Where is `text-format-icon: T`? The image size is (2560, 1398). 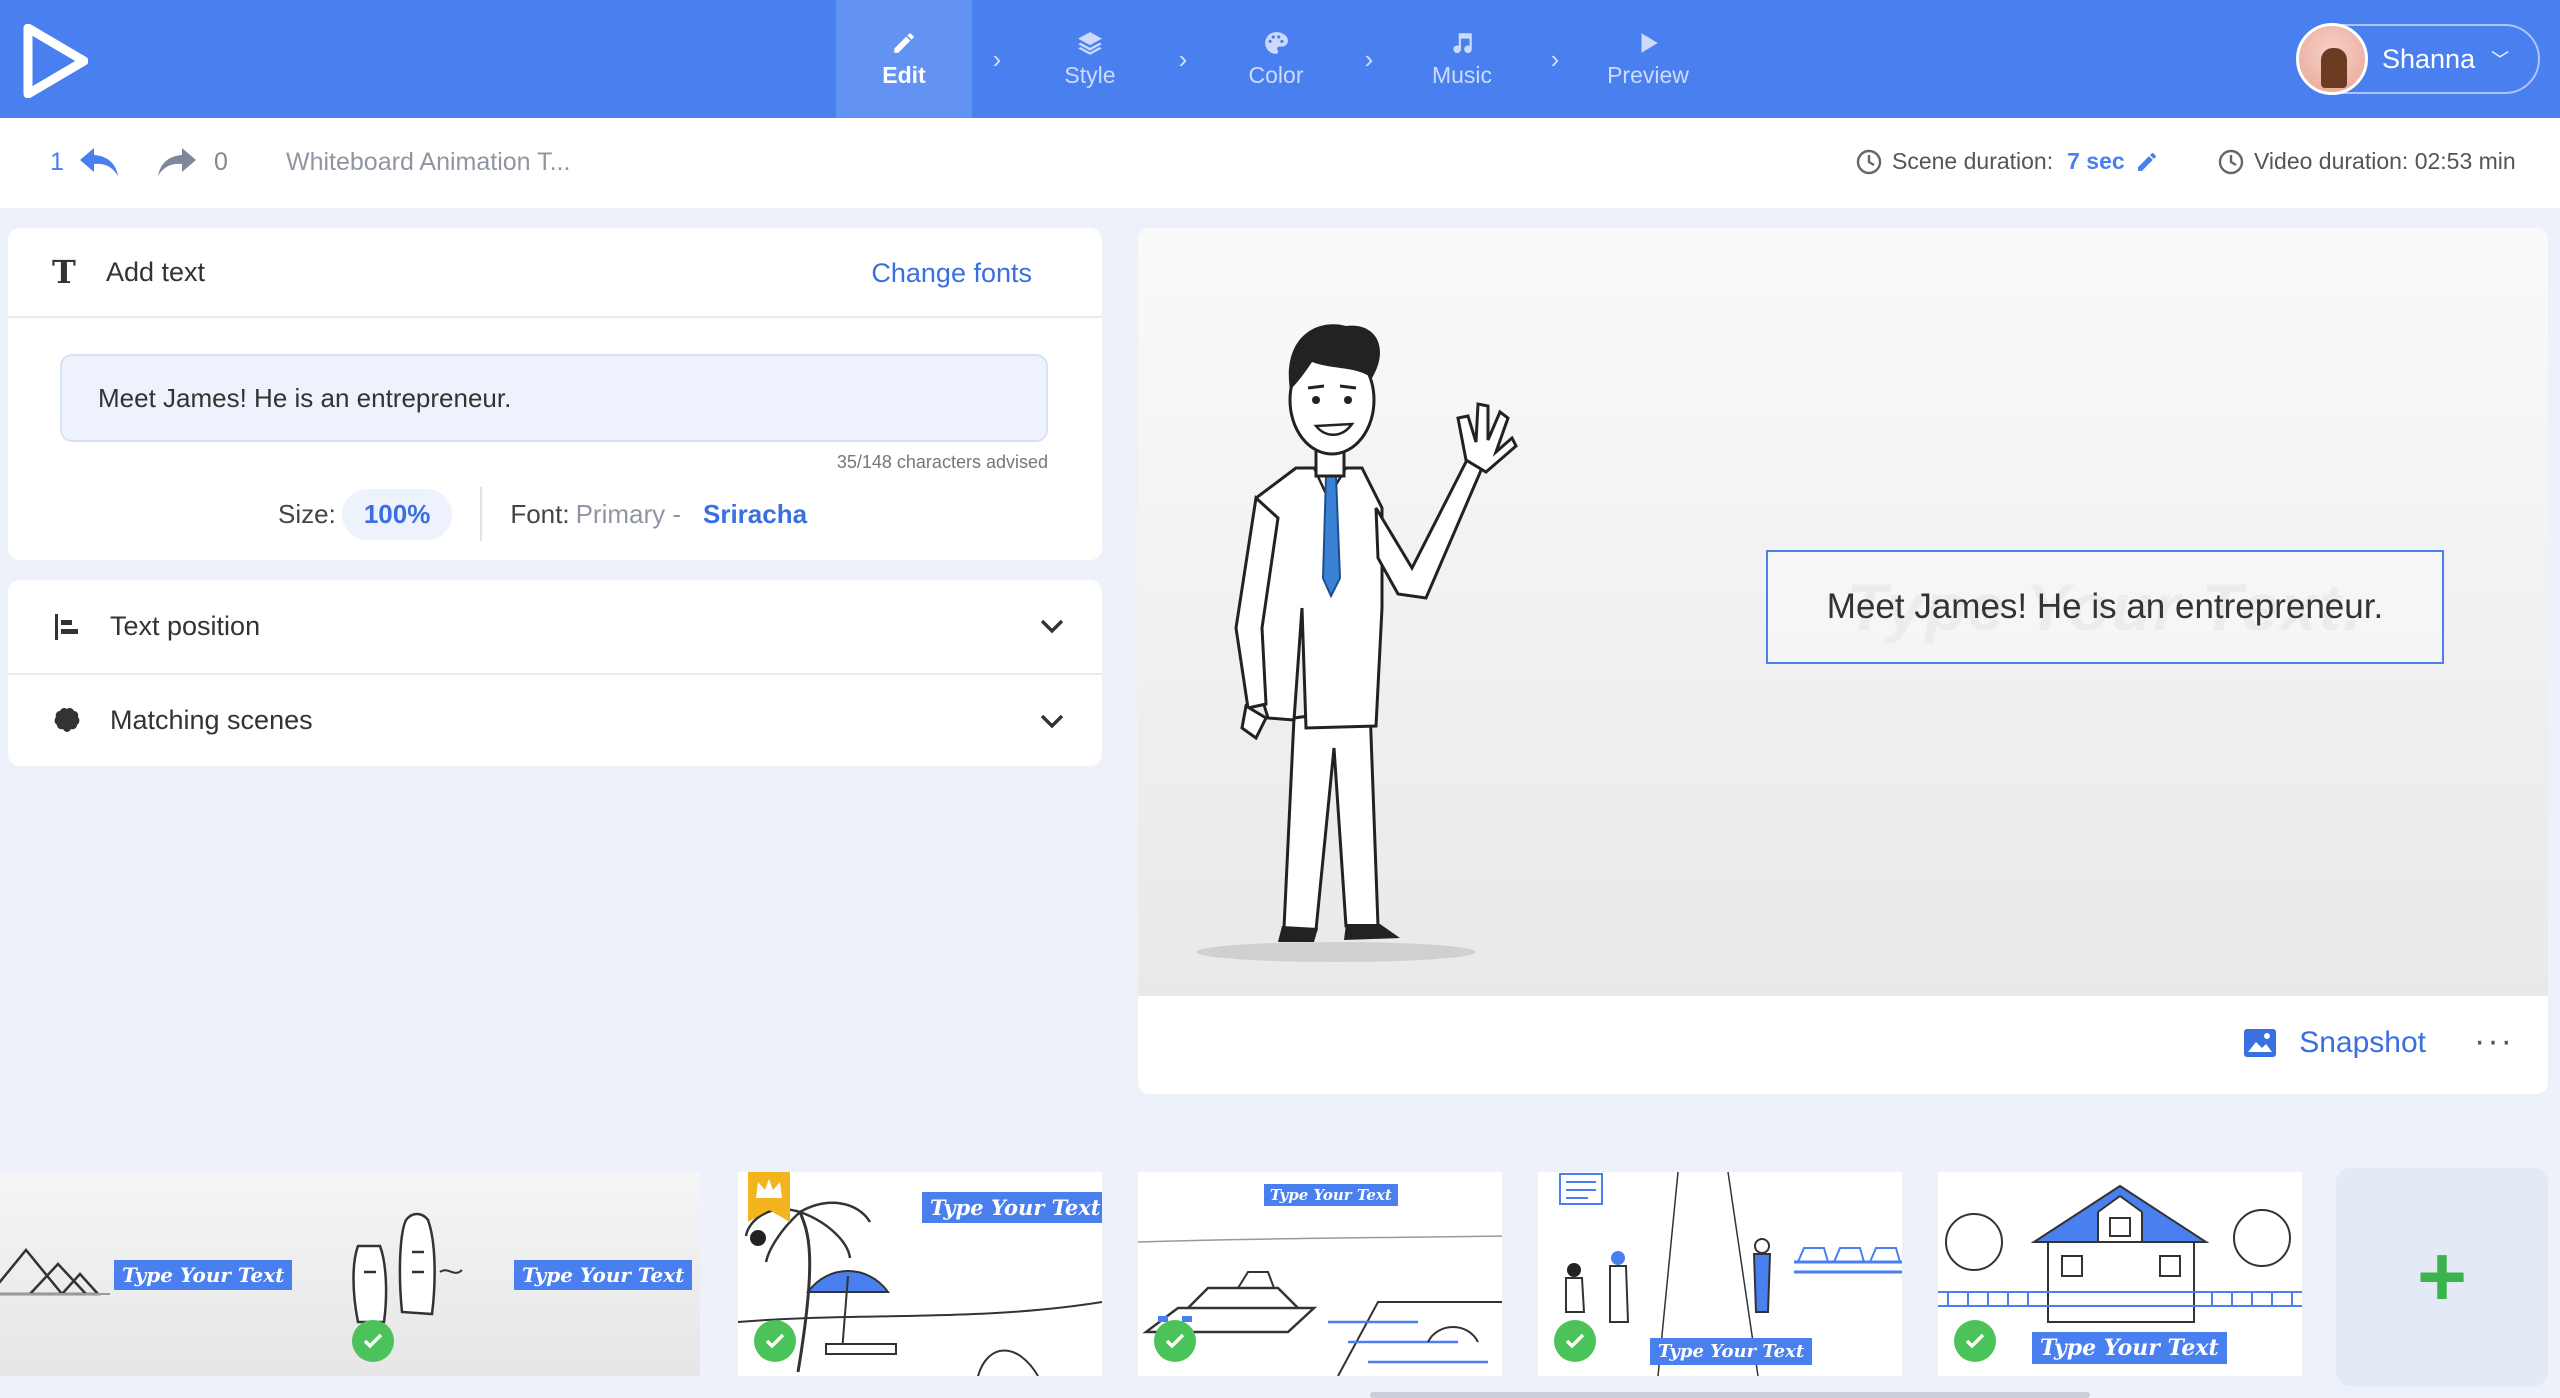
text-format-icon: T is located at coordinates (64, 272).